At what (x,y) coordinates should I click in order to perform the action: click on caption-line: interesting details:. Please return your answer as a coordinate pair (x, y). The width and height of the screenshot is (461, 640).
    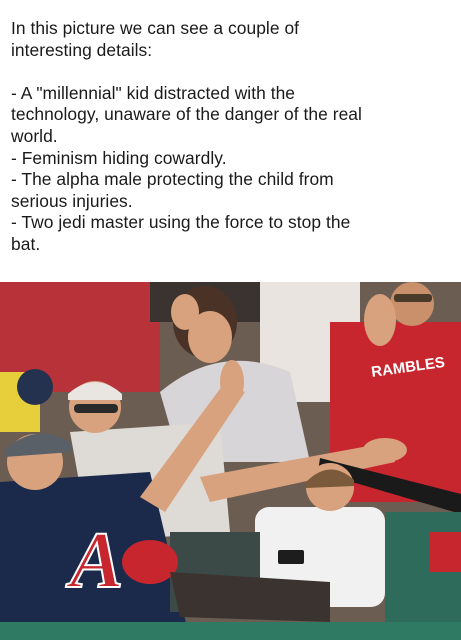
    Looking at the image, I should click on (82, 49).